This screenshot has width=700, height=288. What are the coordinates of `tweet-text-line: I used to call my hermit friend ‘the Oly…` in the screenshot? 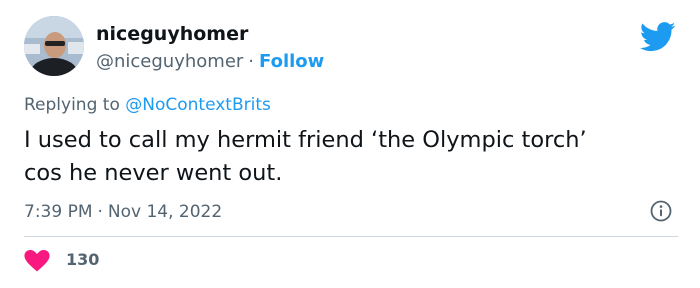 It's located at (305, 140).